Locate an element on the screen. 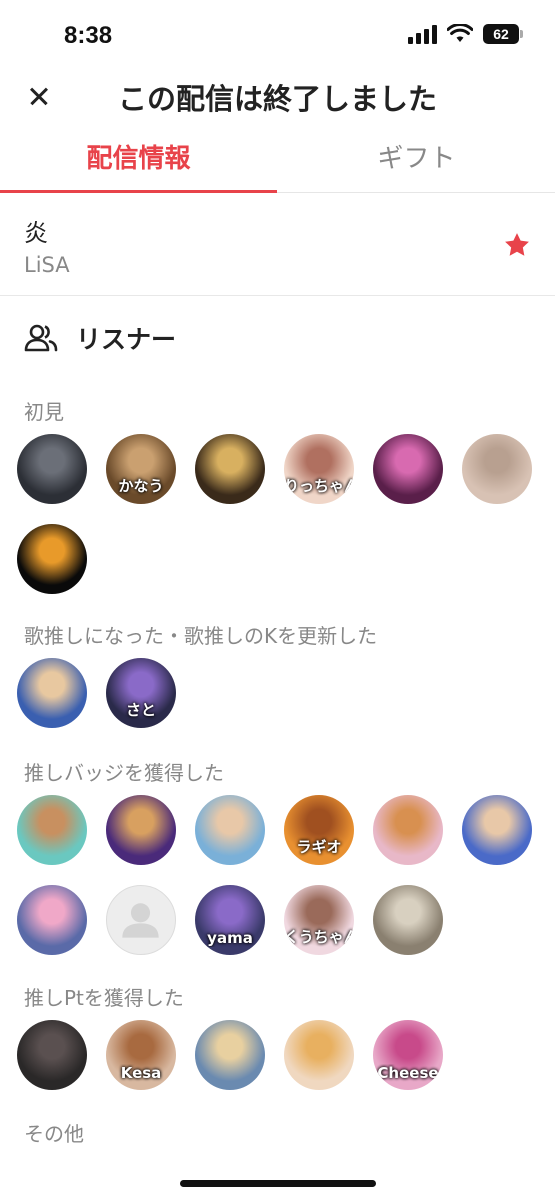  avatar-overlay-text: さと is located at coordinates (140, 710).